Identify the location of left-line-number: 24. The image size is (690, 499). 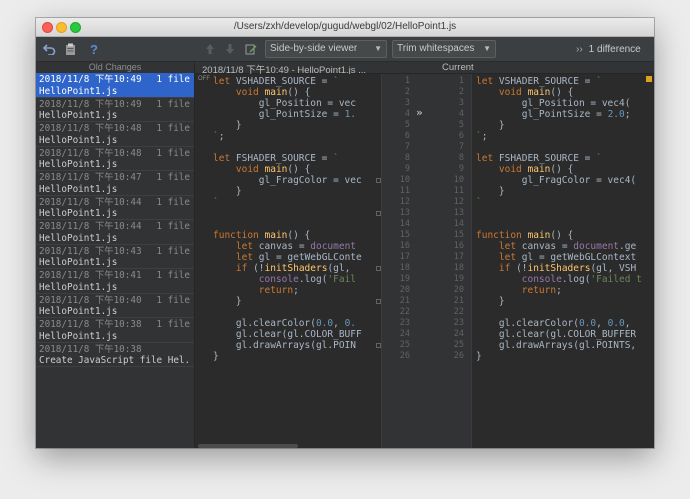
(404, 334).